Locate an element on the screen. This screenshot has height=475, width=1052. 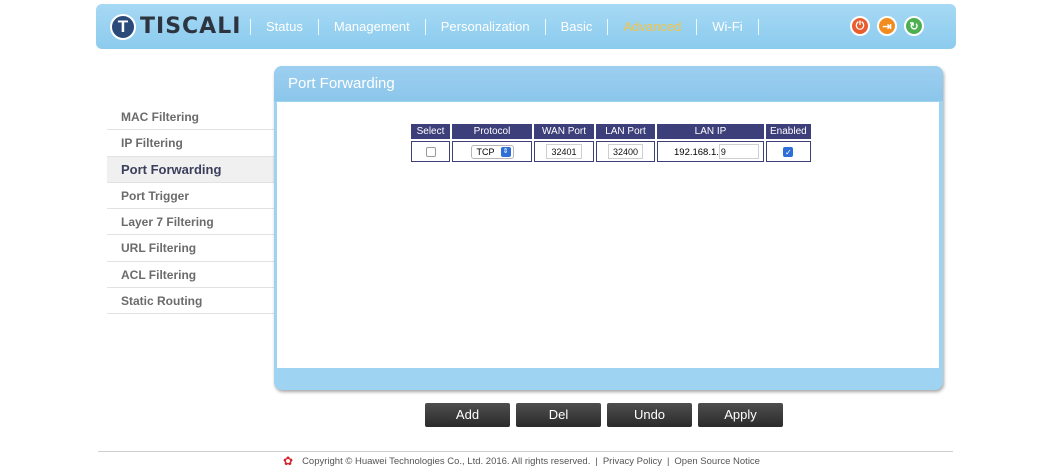
apply-button: Apply is located at coordinates (740, 415).